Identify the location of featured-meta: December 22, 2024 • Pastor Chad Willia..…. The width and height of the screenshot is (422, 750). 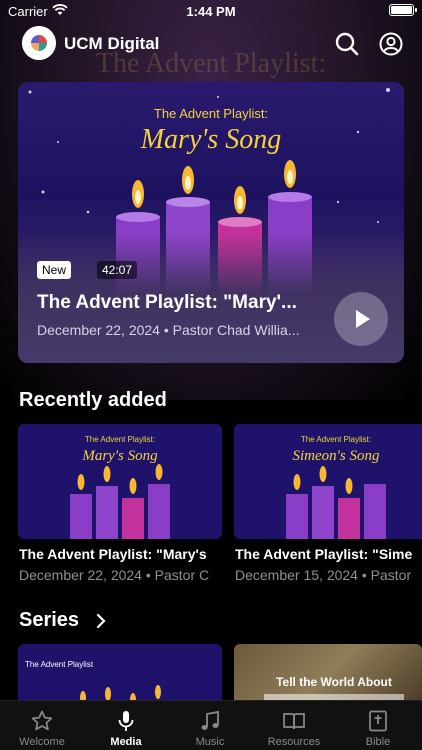
(168, 330).